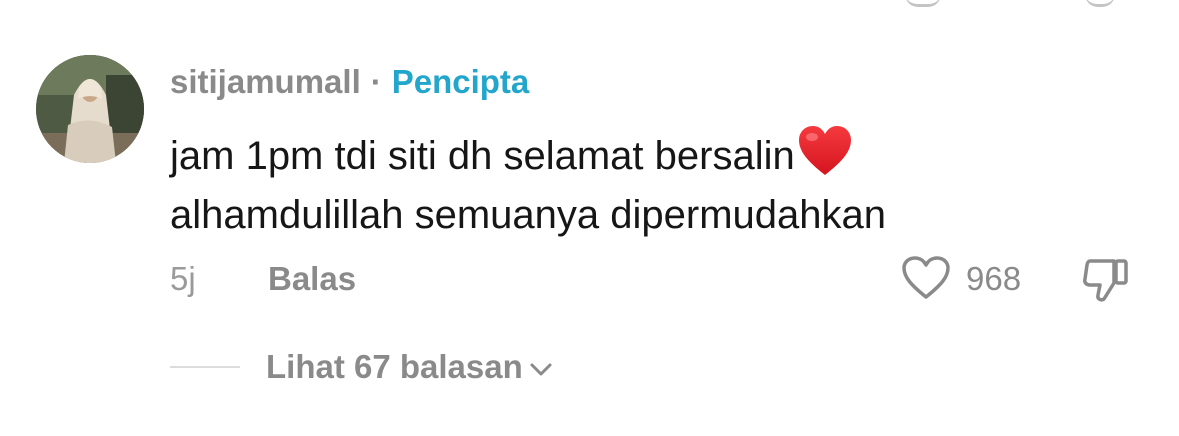 The height and width of the screenshot is (436, 1179). What do you see at coordinates (926, 278) in the screenshot?
I see `heart-outline-icon` at bounding box center [926, 278].